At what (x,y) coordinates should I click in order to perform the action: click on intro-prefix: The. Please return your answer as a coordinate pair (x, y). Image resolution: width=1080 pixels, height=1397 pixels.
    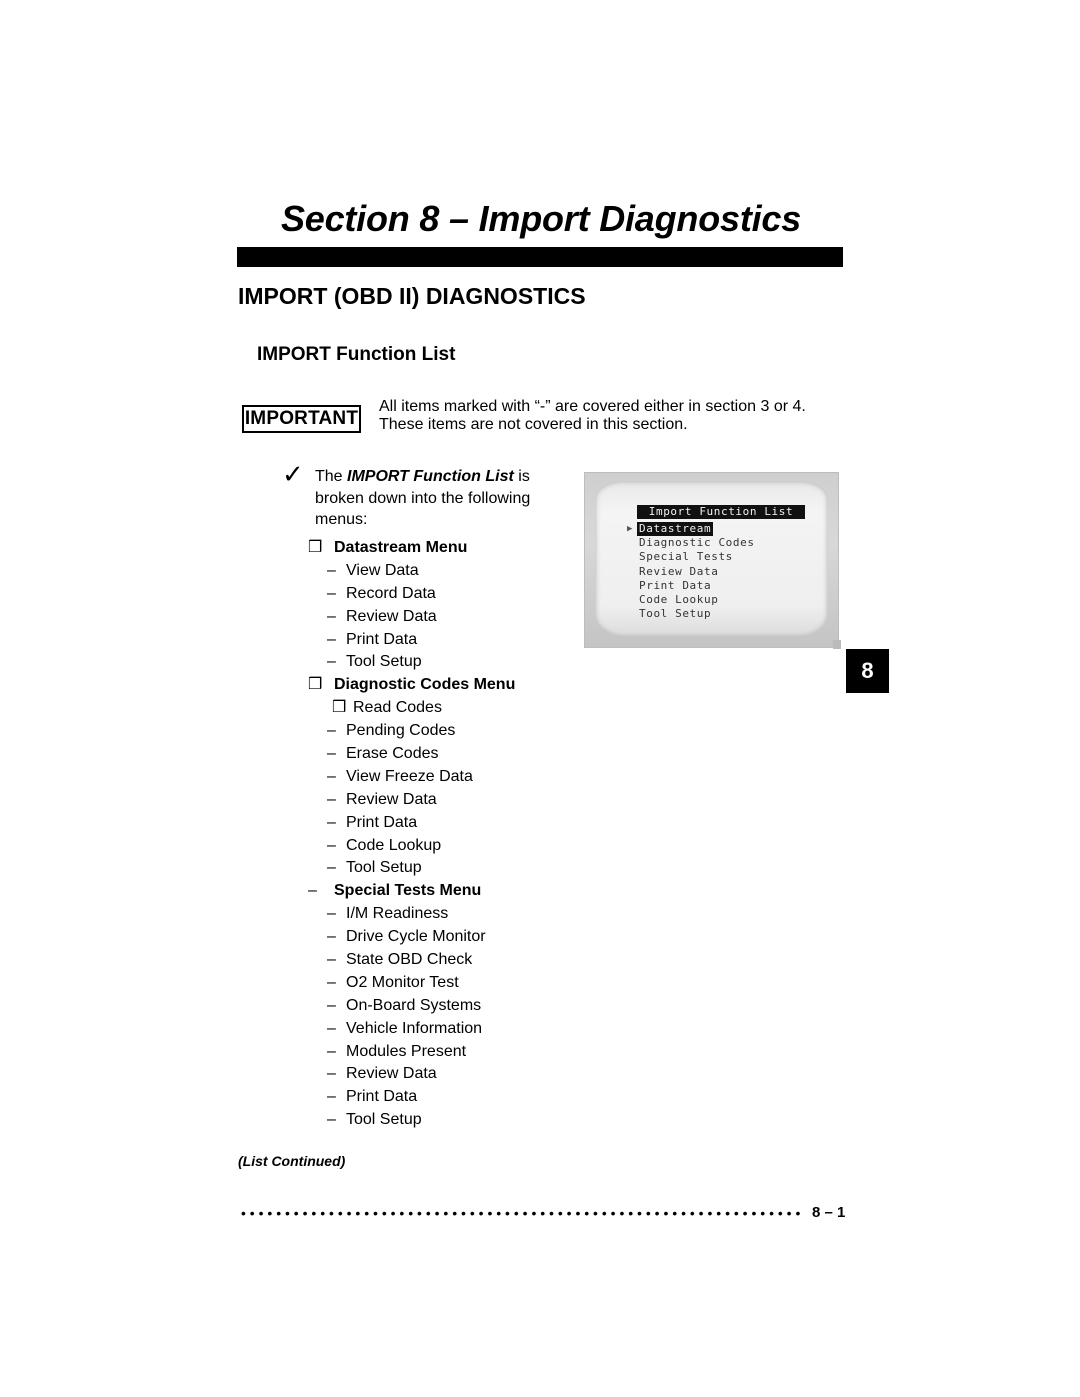
    Looking at the image, I should click on (331, 476).